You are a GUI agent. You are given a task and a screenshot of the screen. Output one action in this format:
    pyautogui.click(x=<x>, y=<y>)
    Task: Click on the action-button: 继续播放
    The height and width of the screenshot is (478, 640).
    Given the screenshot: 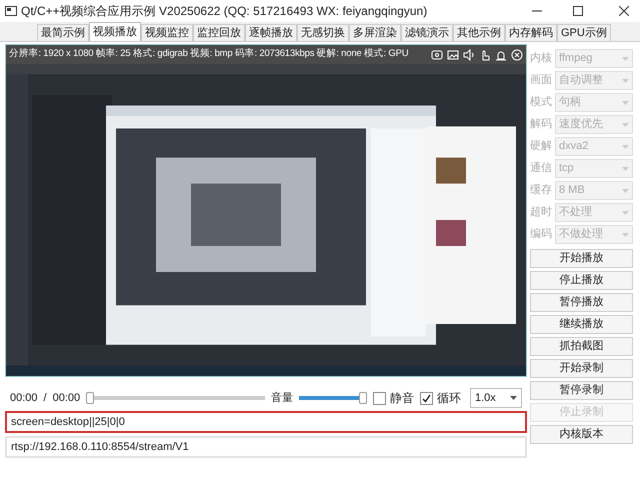 What is the action you would take?
    pyautogui.click(x=581, y=324)
    